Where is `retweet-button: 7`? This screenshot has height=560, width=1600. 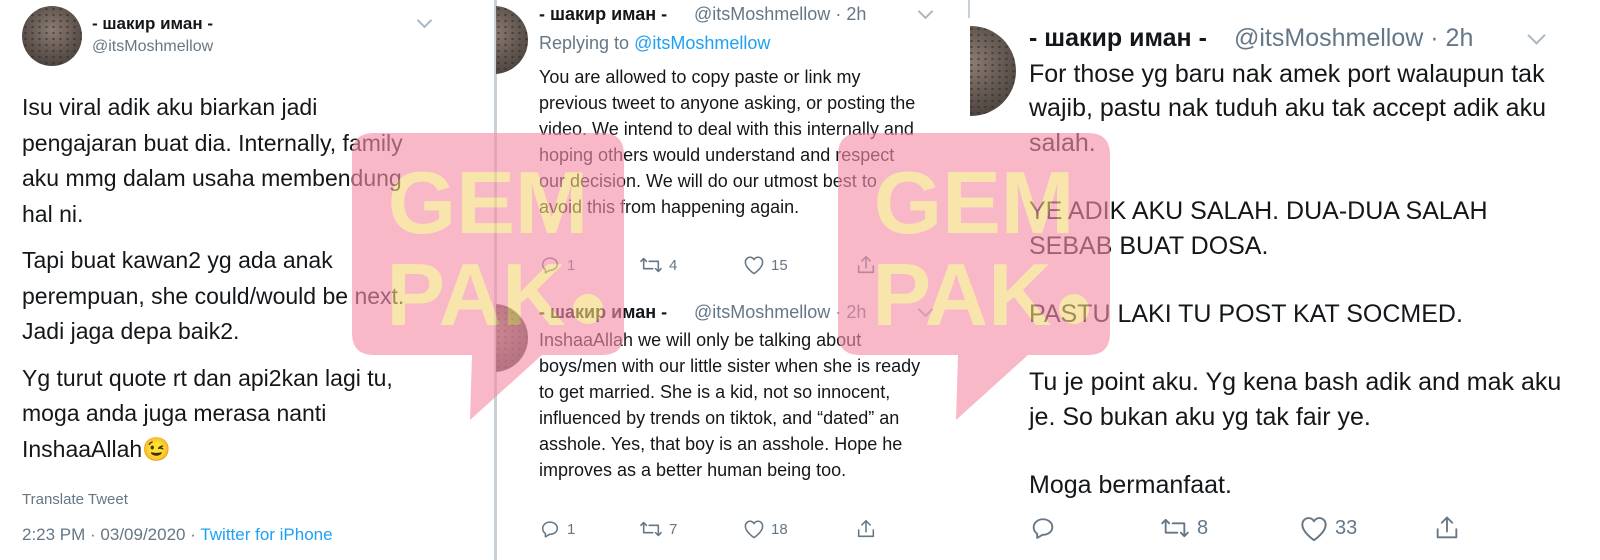
retweet-button: 7 is located at coordinates (691, 529).